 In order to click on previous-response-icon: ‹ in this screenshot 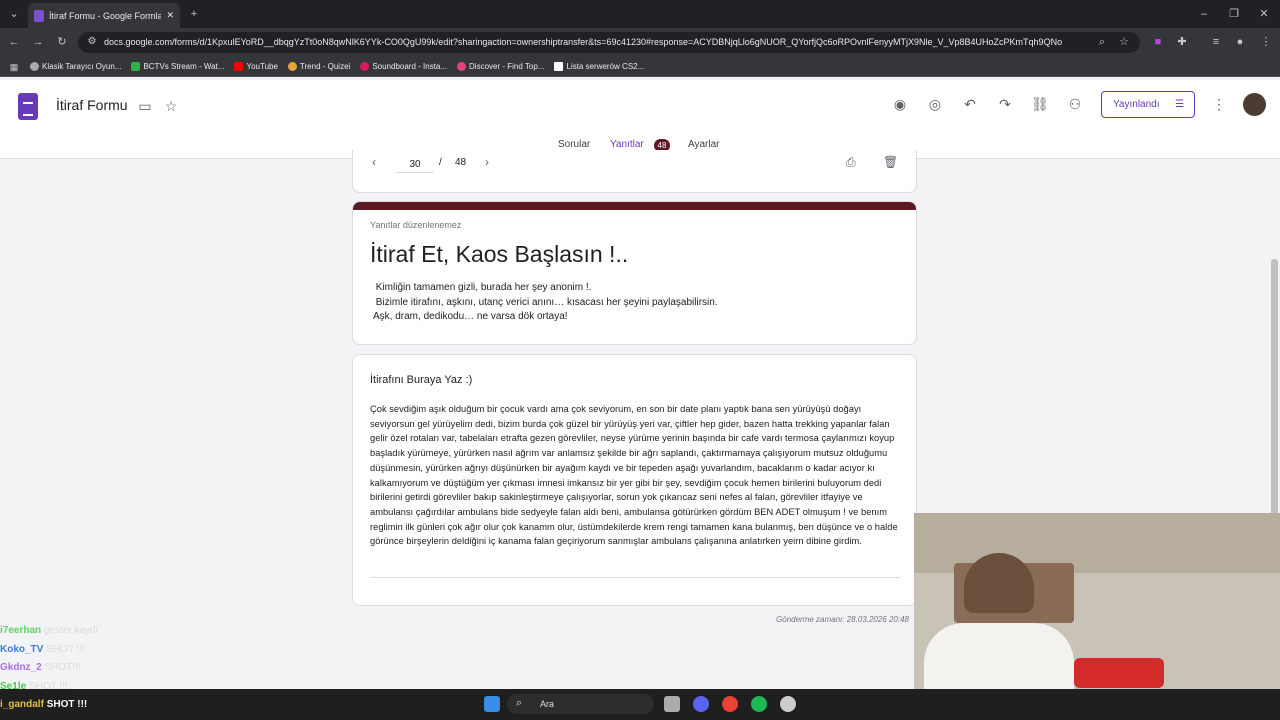, I will do `click(374, 162)`.